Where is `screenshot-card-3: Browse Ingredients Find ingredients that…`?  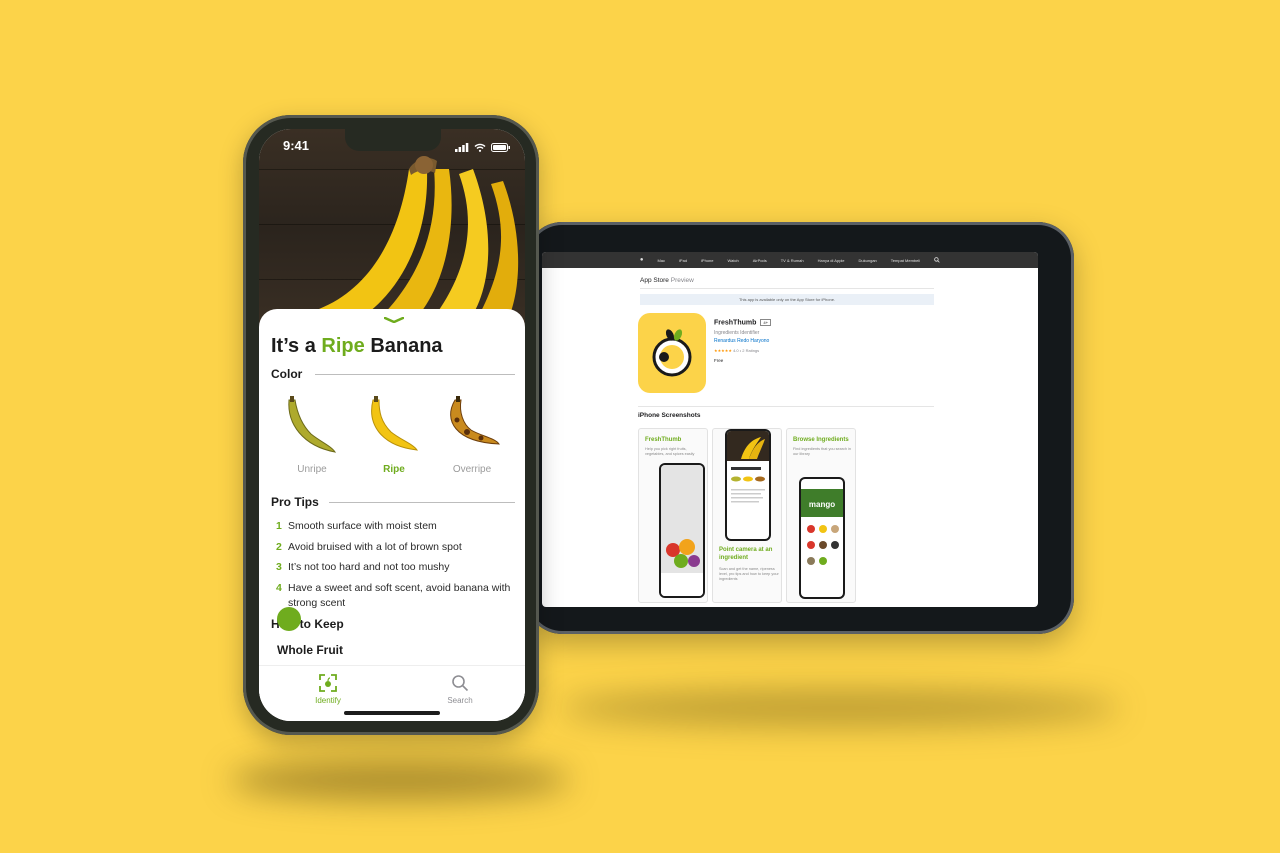 screenshot-card-3: Browse Ingredients Find ingredients that… is located at coordinates (821, 515).